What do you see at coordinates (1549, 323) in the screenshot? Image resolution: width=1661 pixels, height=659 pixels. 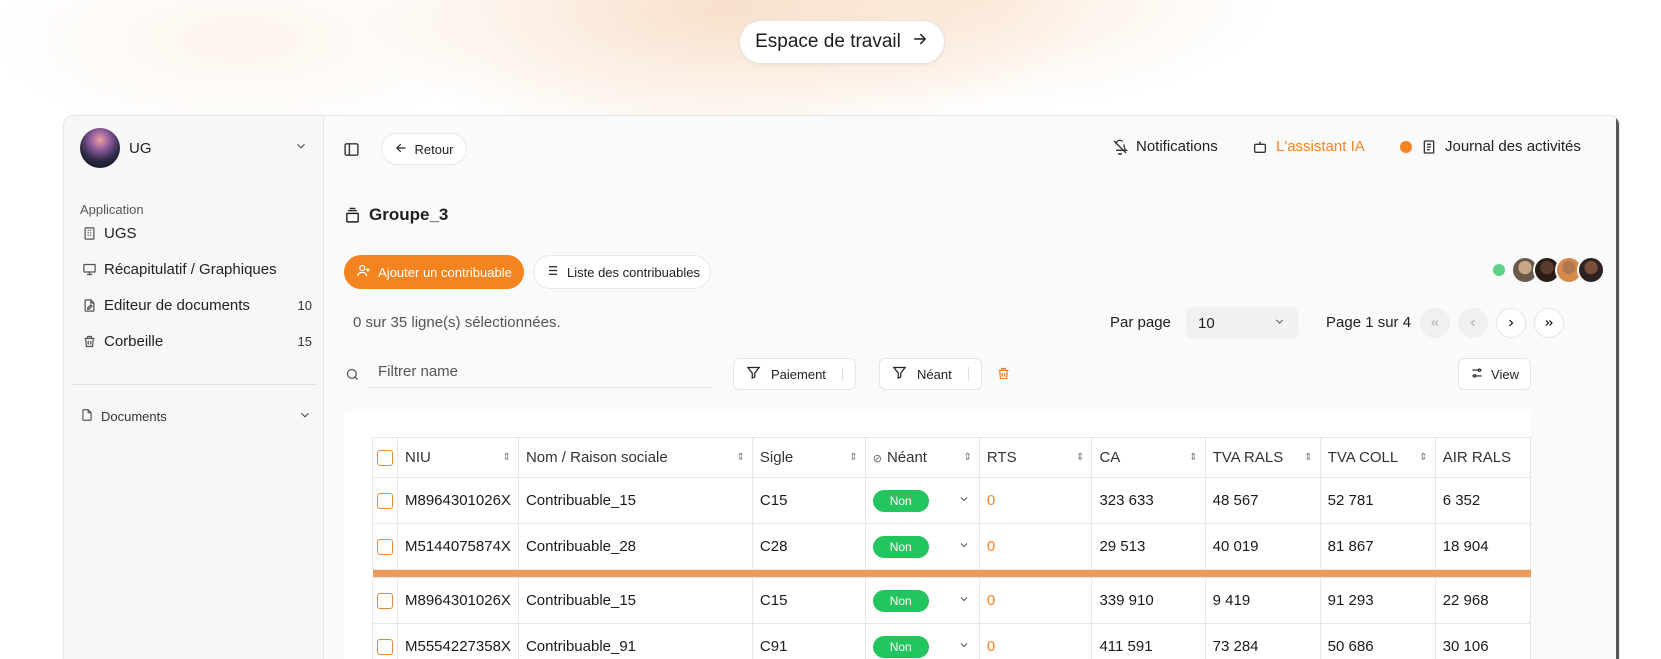 I see `last-page-button` at bounding box center [1549, 323].